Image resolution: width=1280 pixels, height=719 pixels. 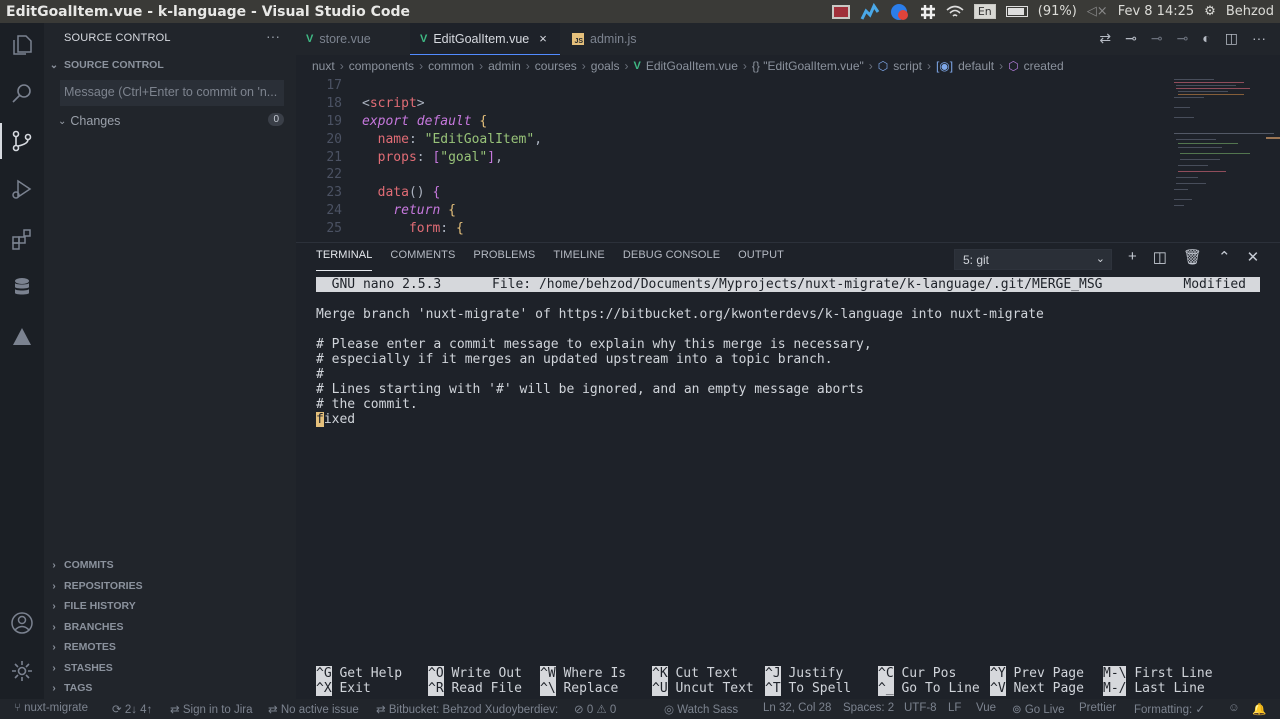 I want to click on clock: Fev 8 14:25, so click(x=1156, y=11).